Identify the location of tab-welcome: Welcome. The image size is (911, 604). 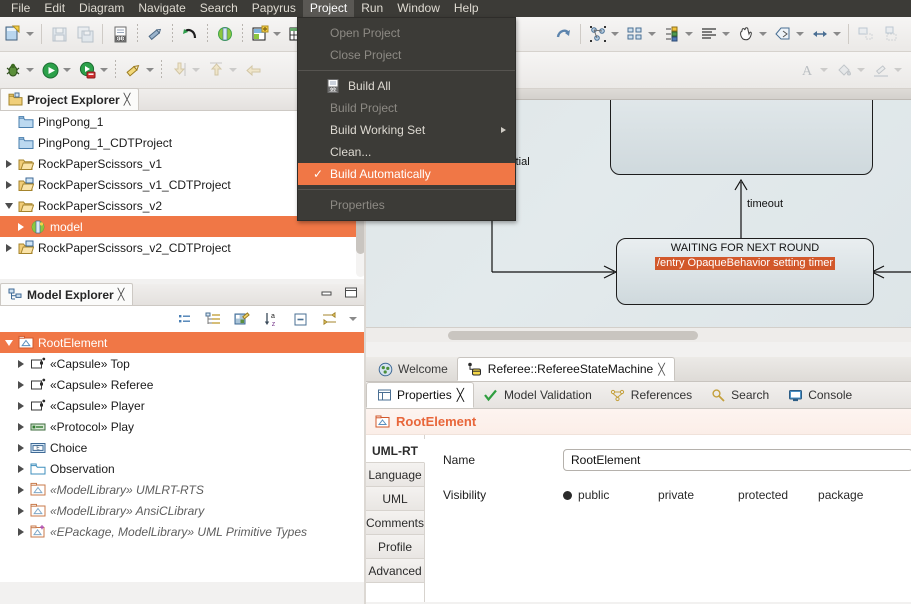
(412, 369).